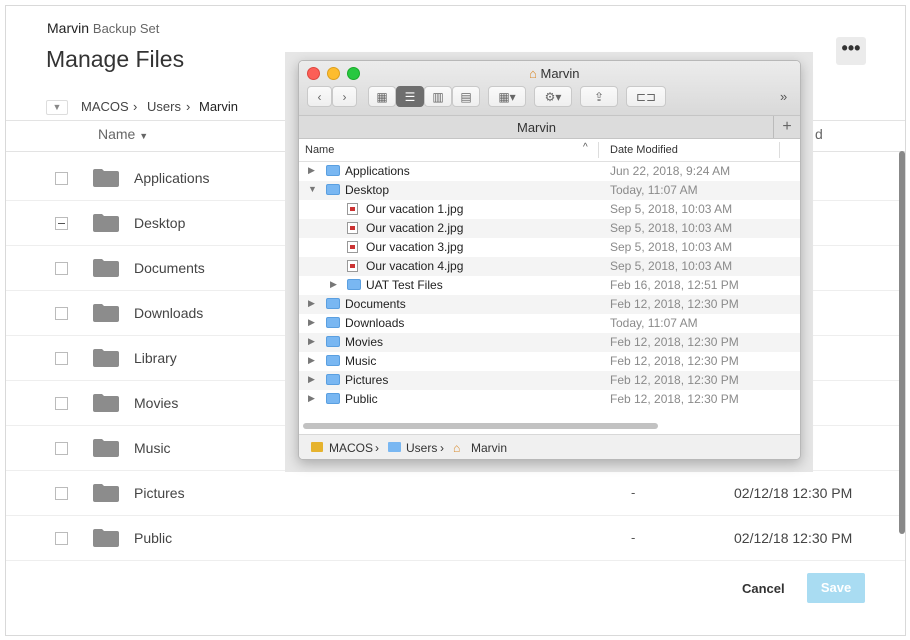  I want to click on finder-list-item: ▶ Downloads Today, 11:07 AM, so click(549, 323).